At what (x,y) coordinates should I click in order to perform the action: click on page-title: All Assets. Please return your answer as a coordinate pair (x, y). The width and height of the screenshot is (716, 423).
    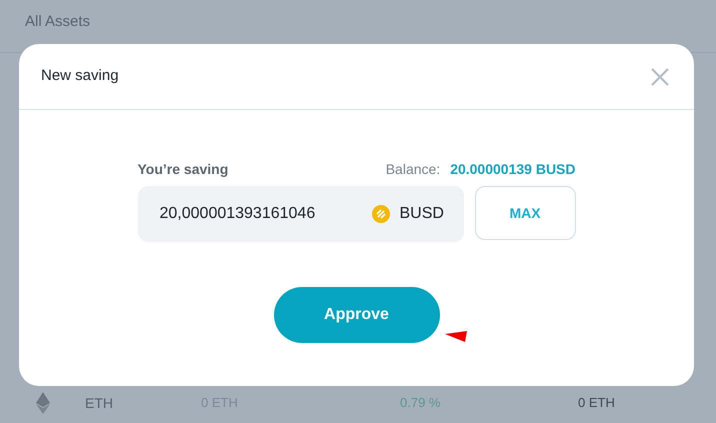
    Looking at the image, I should click on (57, 21).